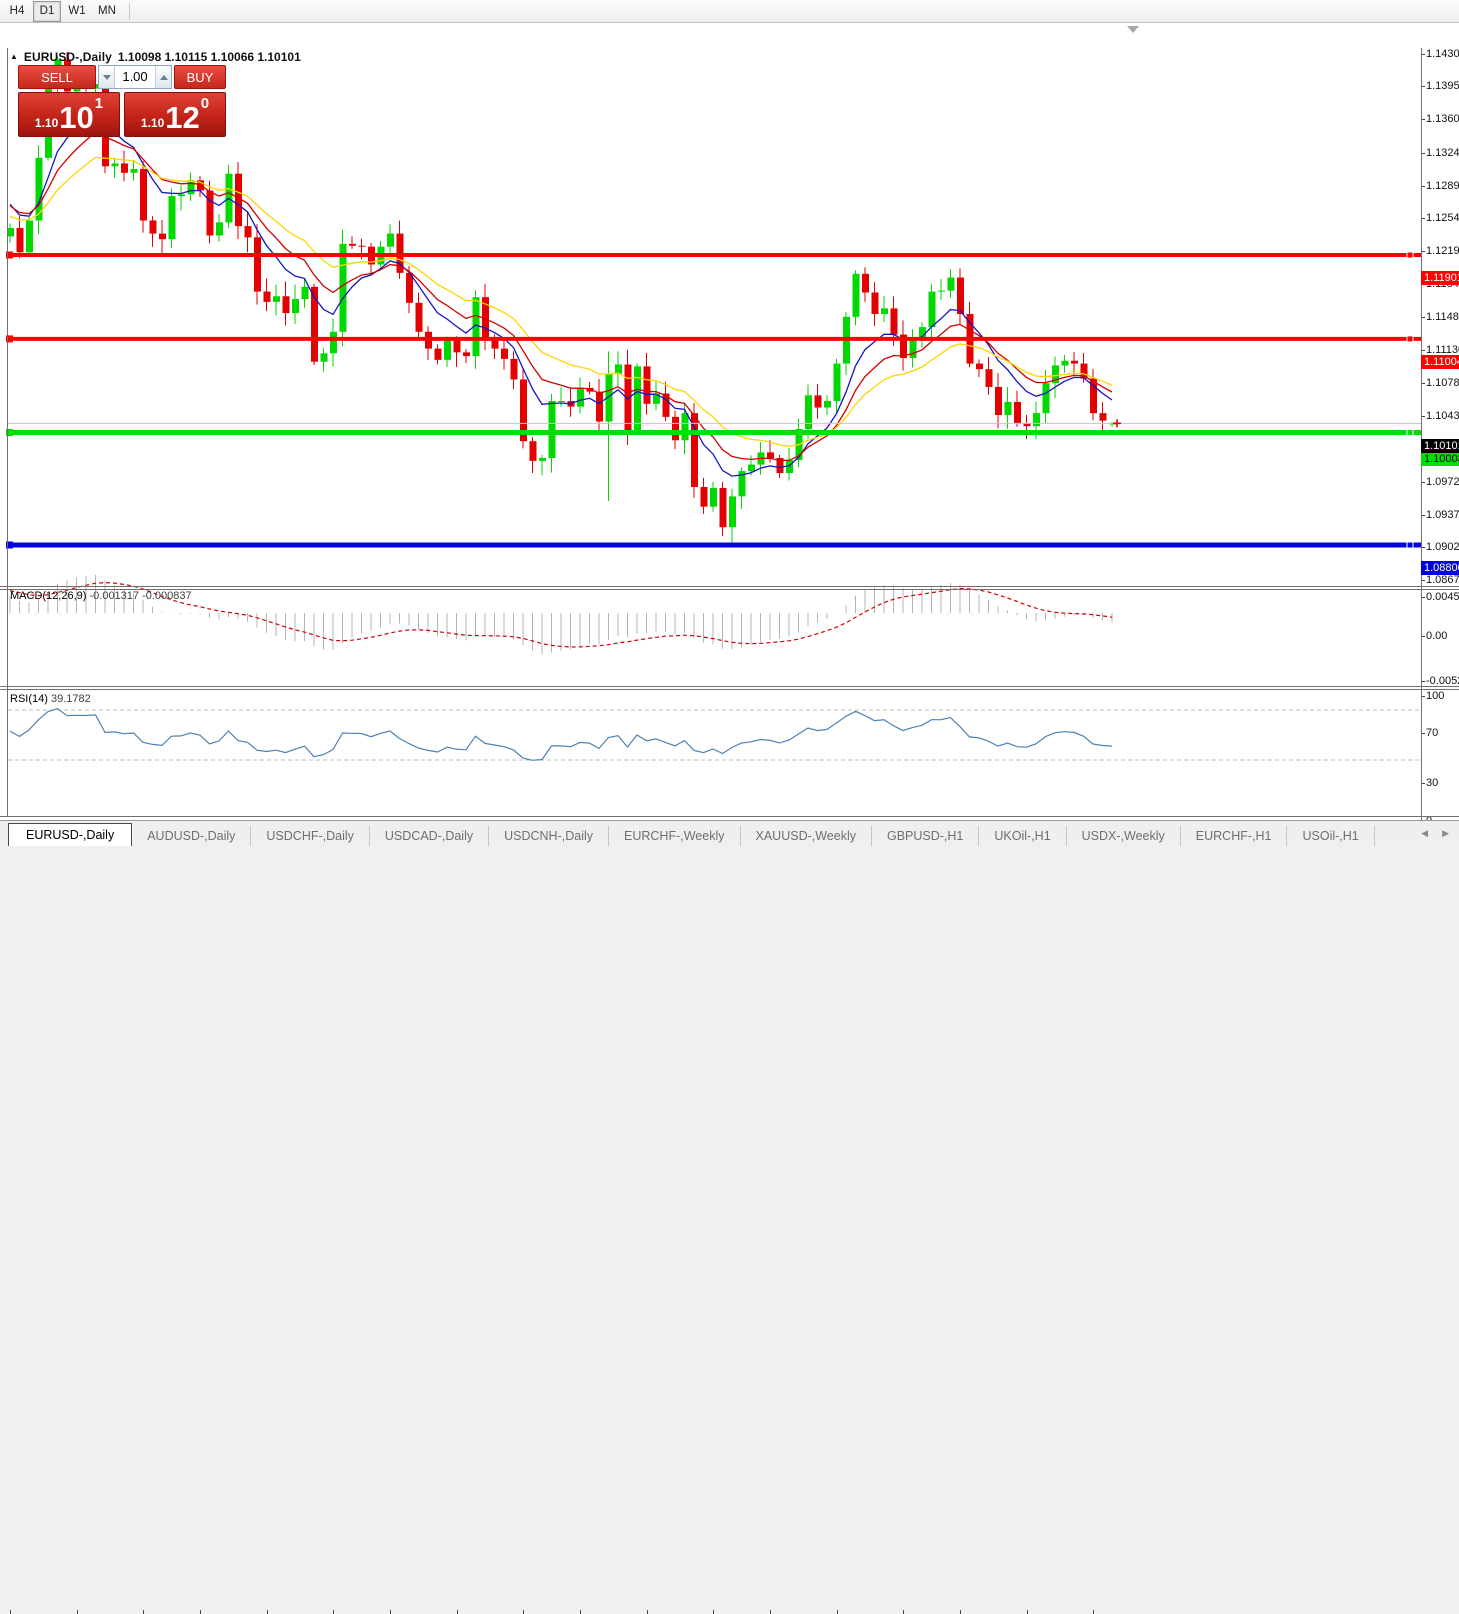  Describe the element at coordinates (1445, 833) in the screenshot. I see `tab-scroll-right-icon: ▶` at that location.